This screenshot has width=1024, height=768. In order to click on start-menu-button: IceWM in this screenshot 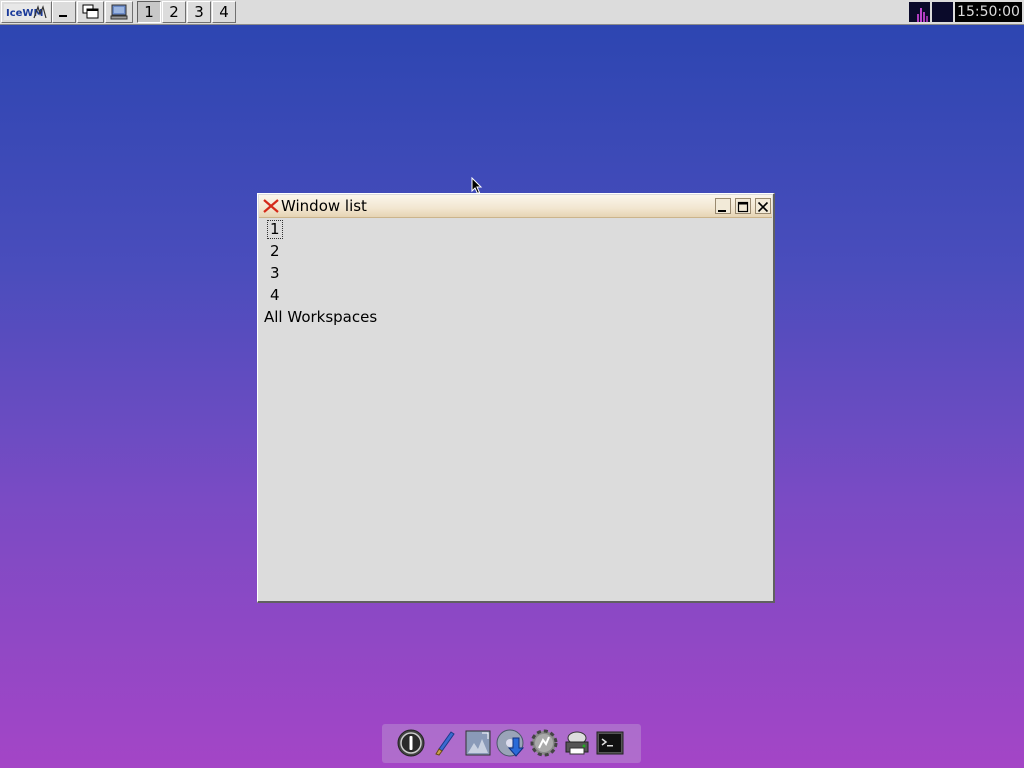, I will do `click(26, 12)`.